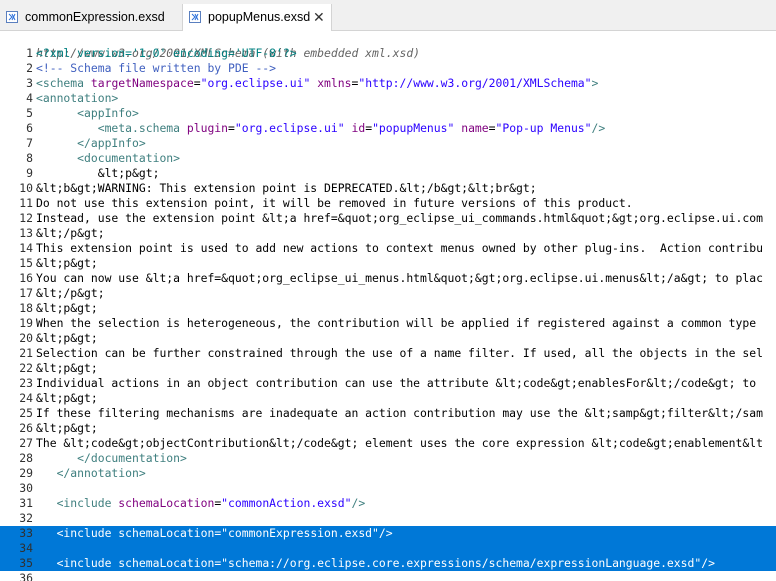 The height and width of the screenshot is (581, 776). Describe the element at coordinates (388, 158) in the screenshot. I see `code-line: 8 <documentation>` at that location.